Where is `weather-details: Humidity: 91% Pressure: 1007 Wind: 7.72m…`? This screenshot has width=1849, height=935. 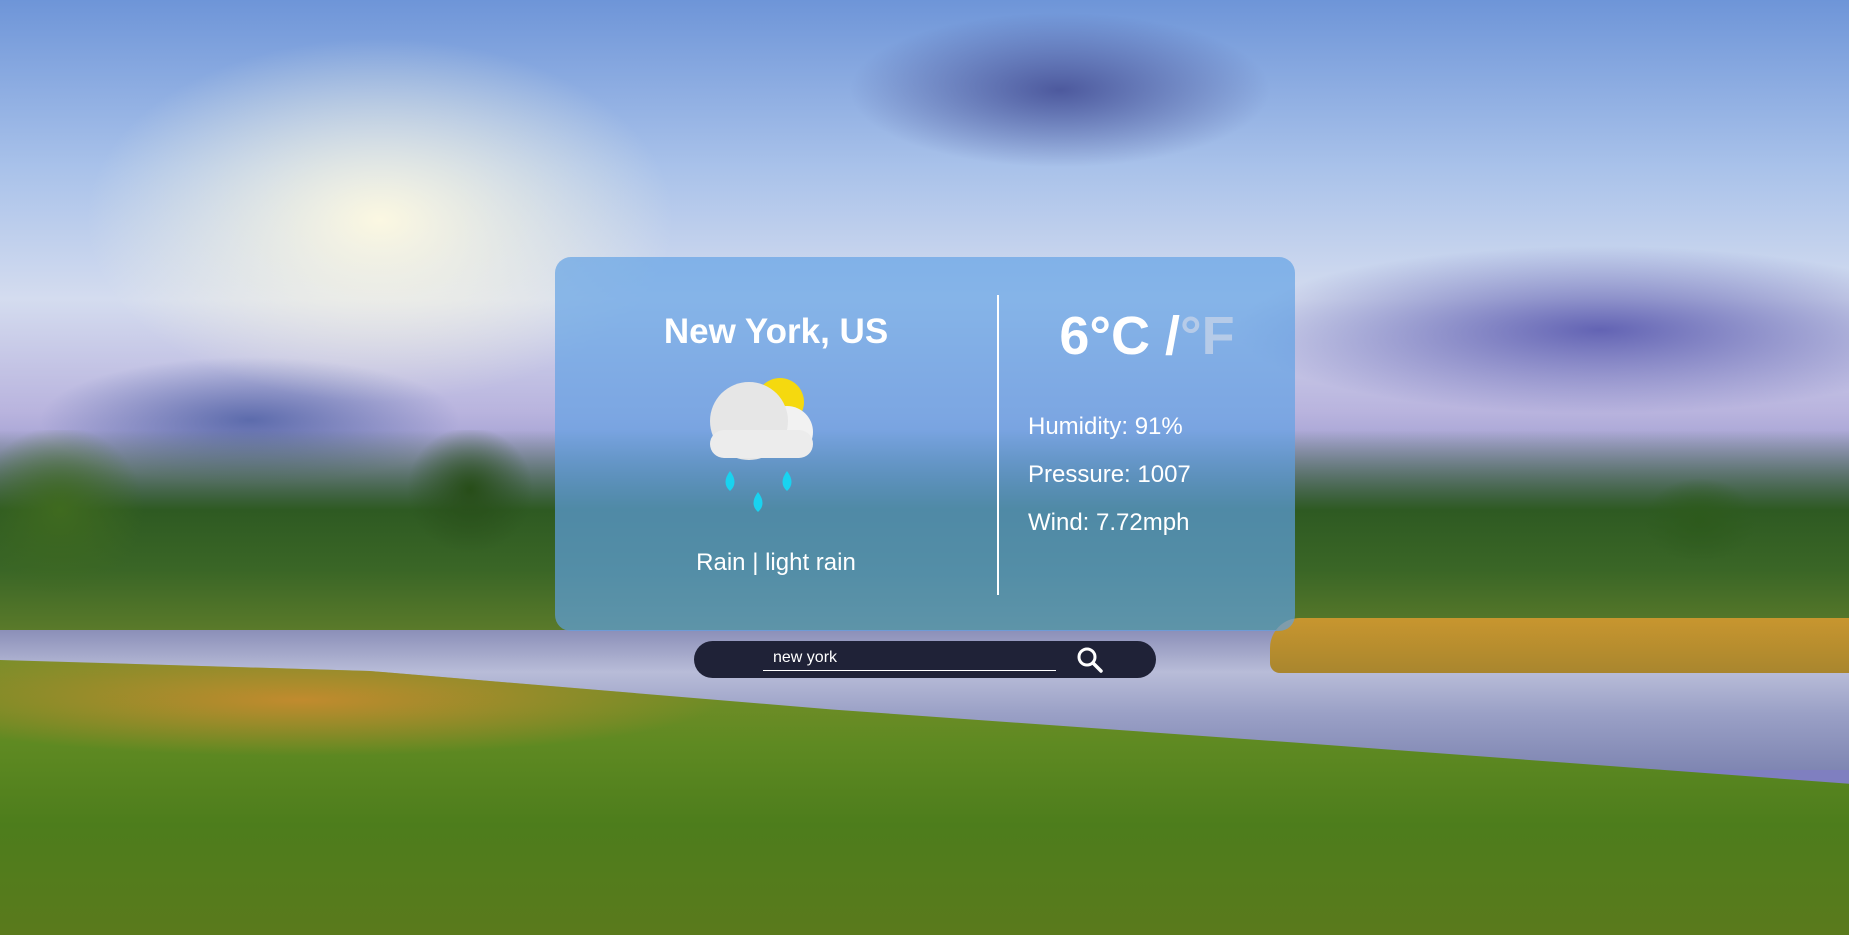 weather-details: Humidity: 91% Pressure: 1007 Wind: 7.72m… is located at coordinates (1158, 485).